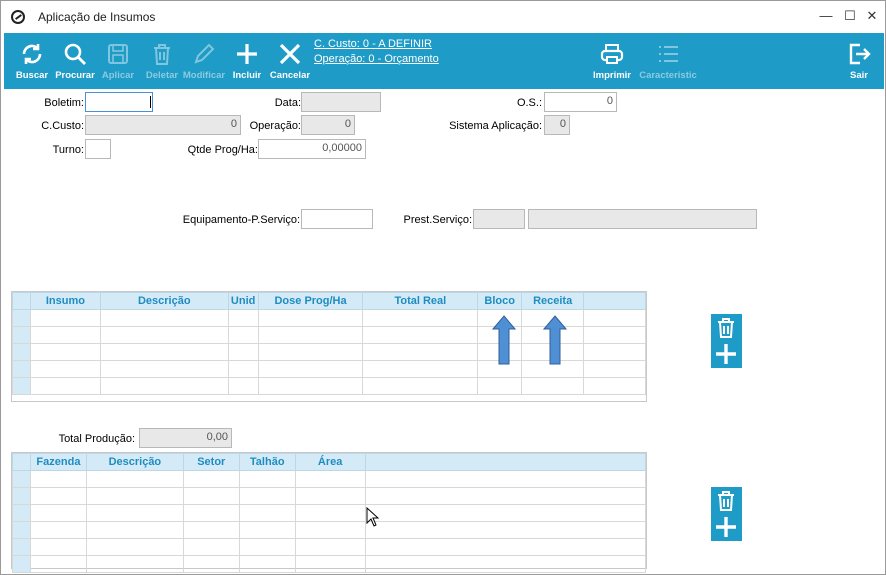  What do you see at coordinates (211, 462) in the screenshot?
I see `col-setor: Setor` at bounding box center [211, 462].